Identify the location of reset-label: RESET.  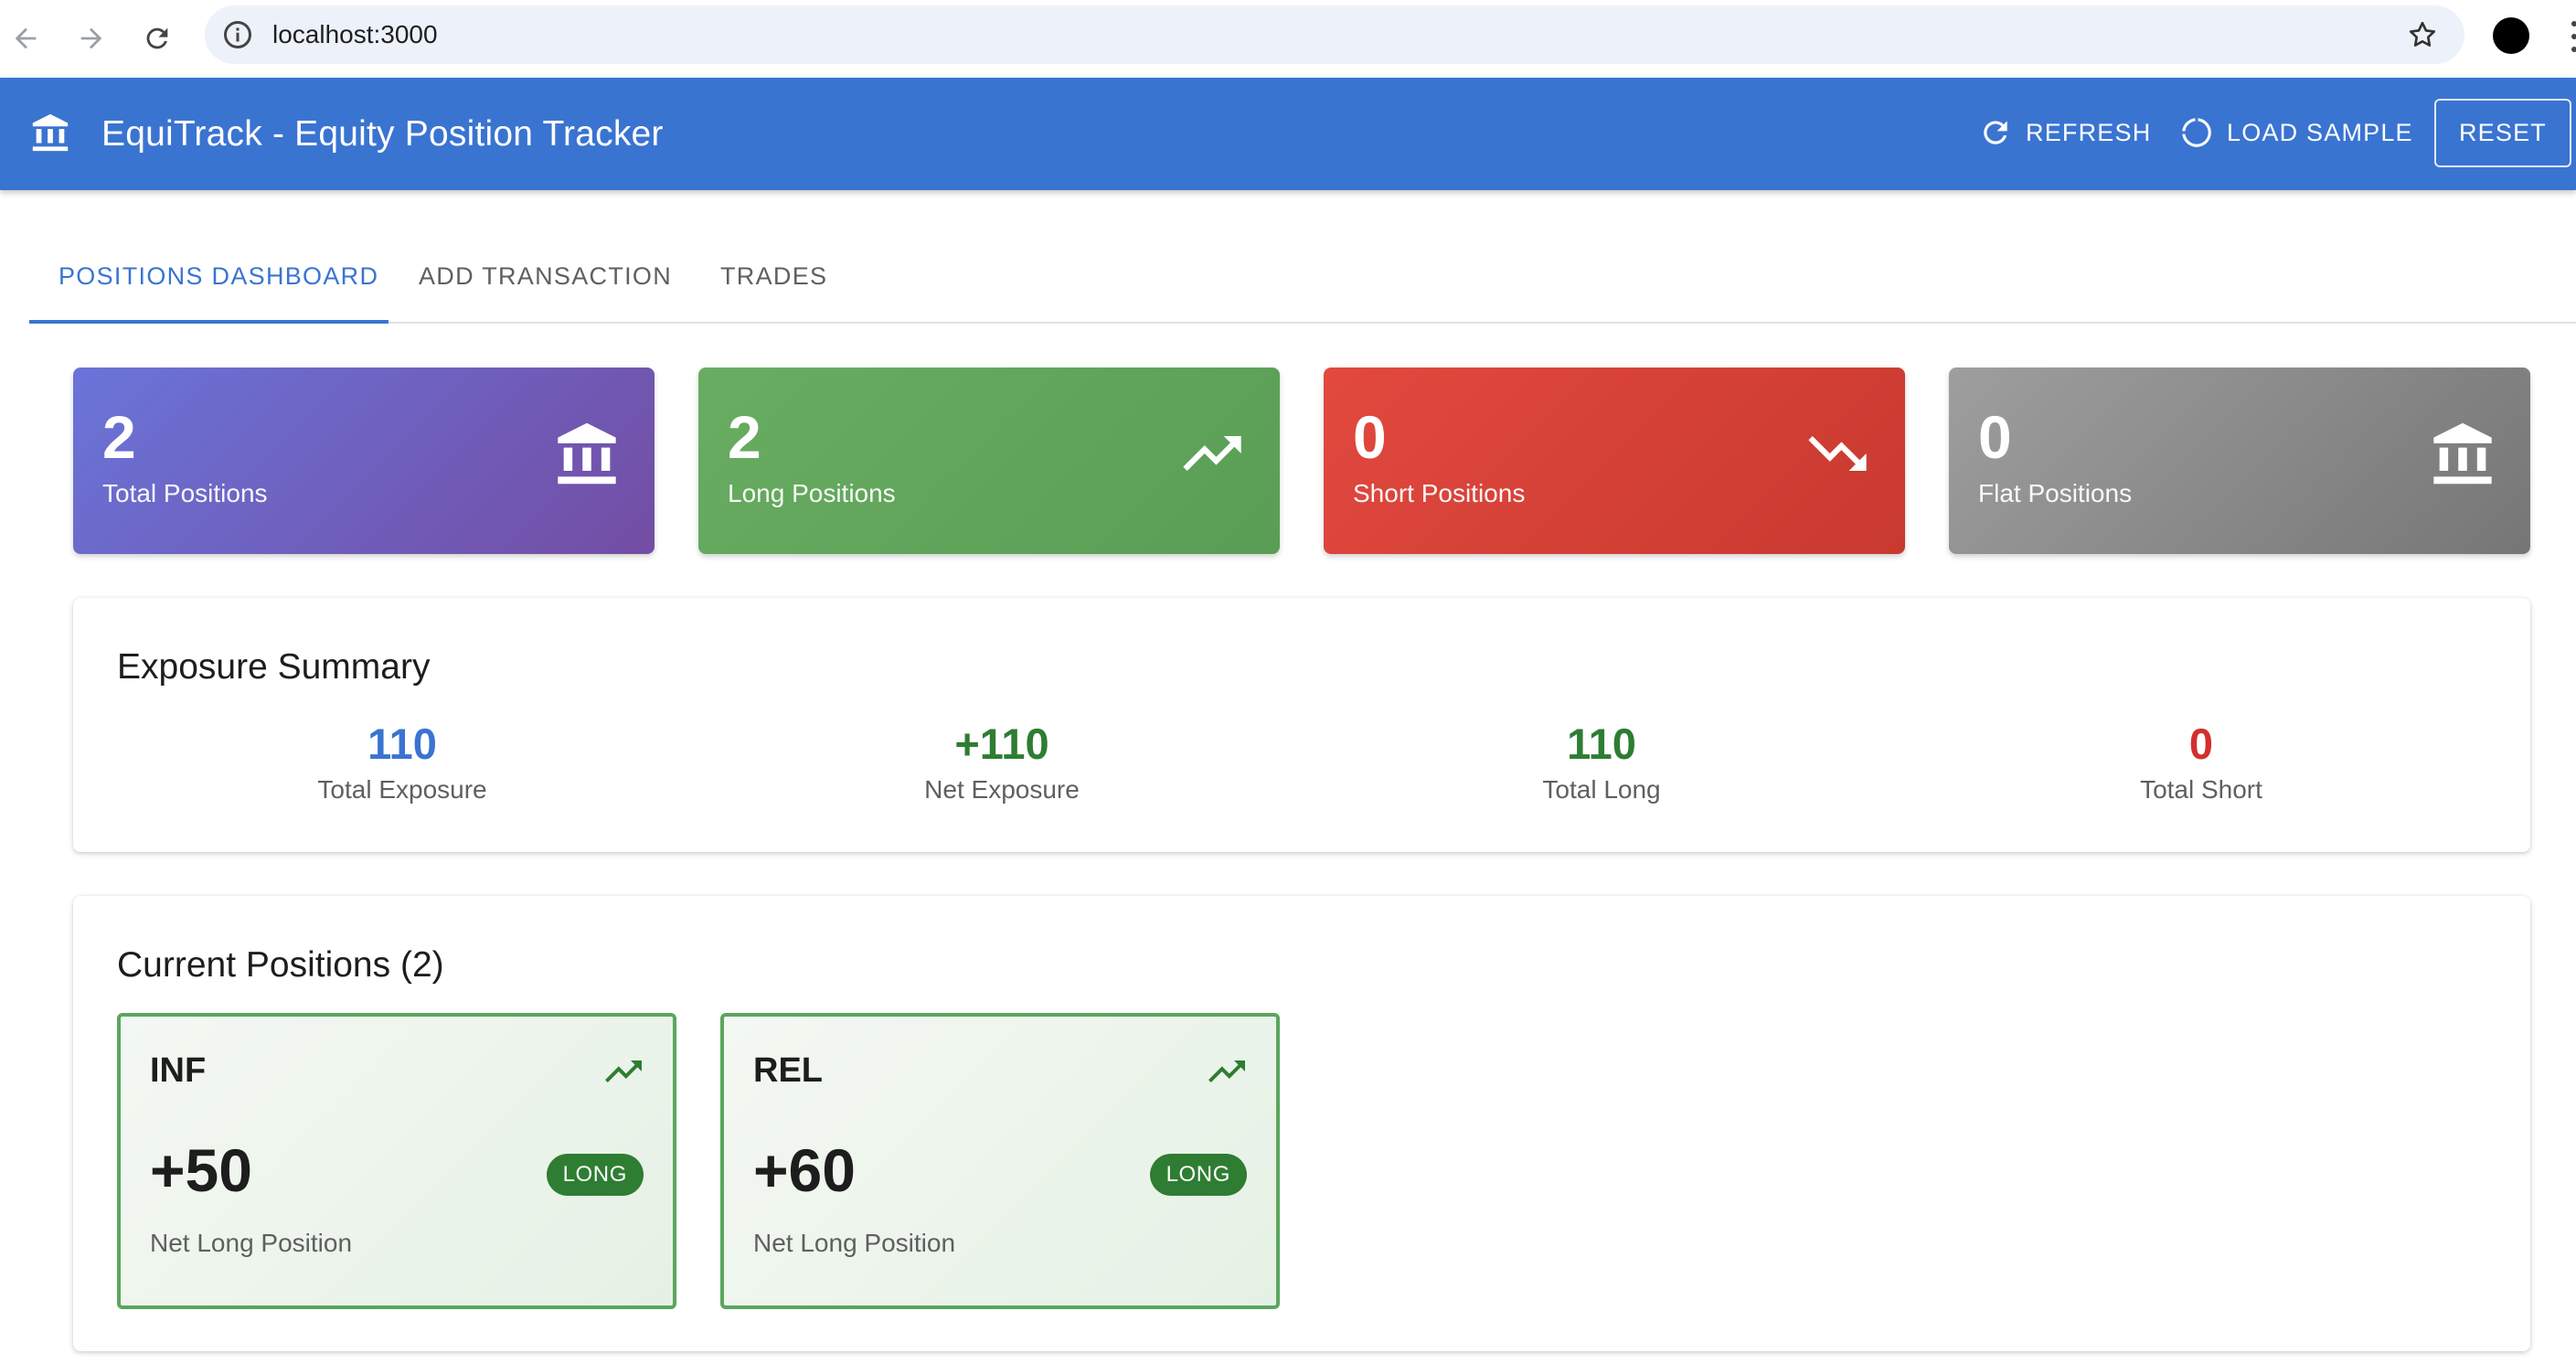
(2503, 132).